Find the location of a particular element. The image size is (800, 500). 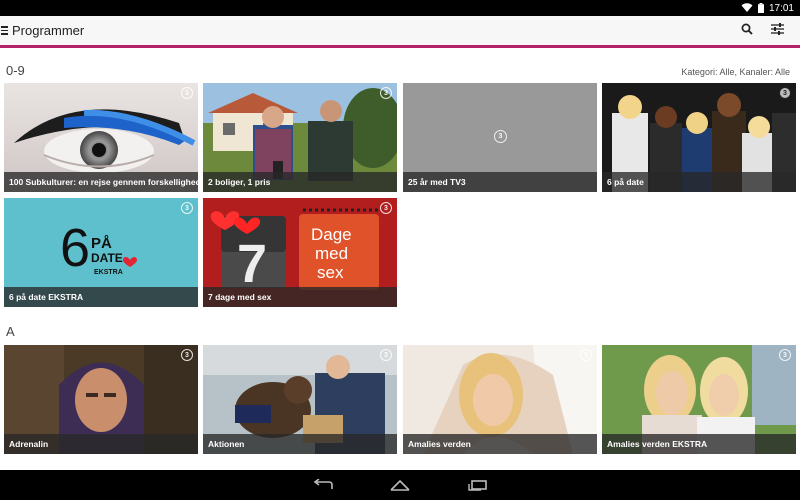

program-tile: 3 Amalies verden EKSTRA is located at coordinates (699, 399).